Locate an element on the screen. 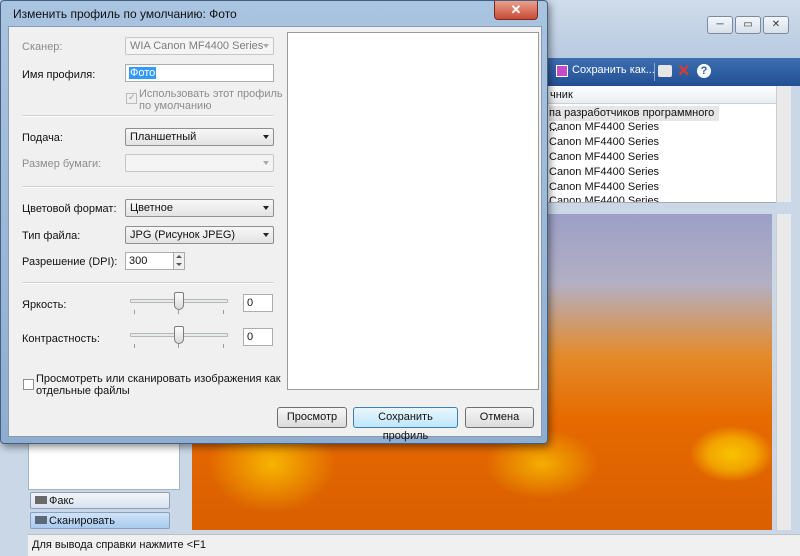 The width and height of the screenshot is (800, 556). resolution-spinner is located at coordinates (179, 261).